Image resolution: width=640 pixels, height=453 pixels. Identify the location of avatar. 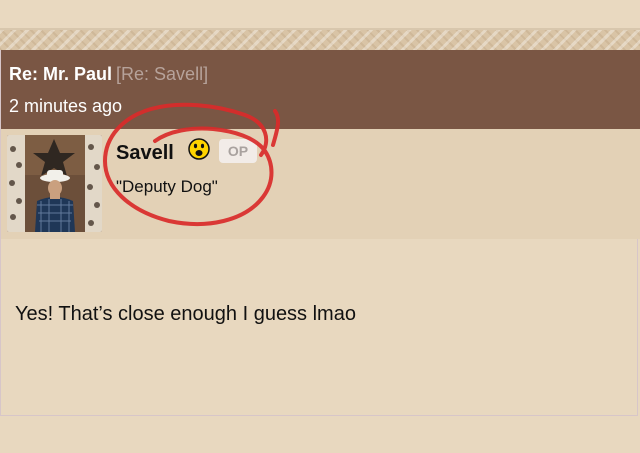
(54, 183).